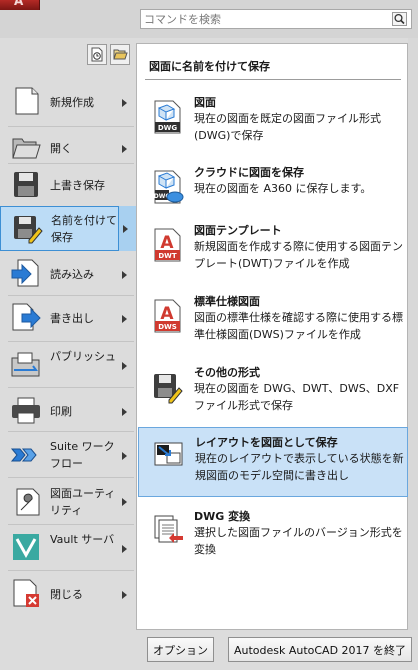  Describe the element at coordinates (61, 411) in the screenshot. I see `menu-print-label: 印刷` at that location.